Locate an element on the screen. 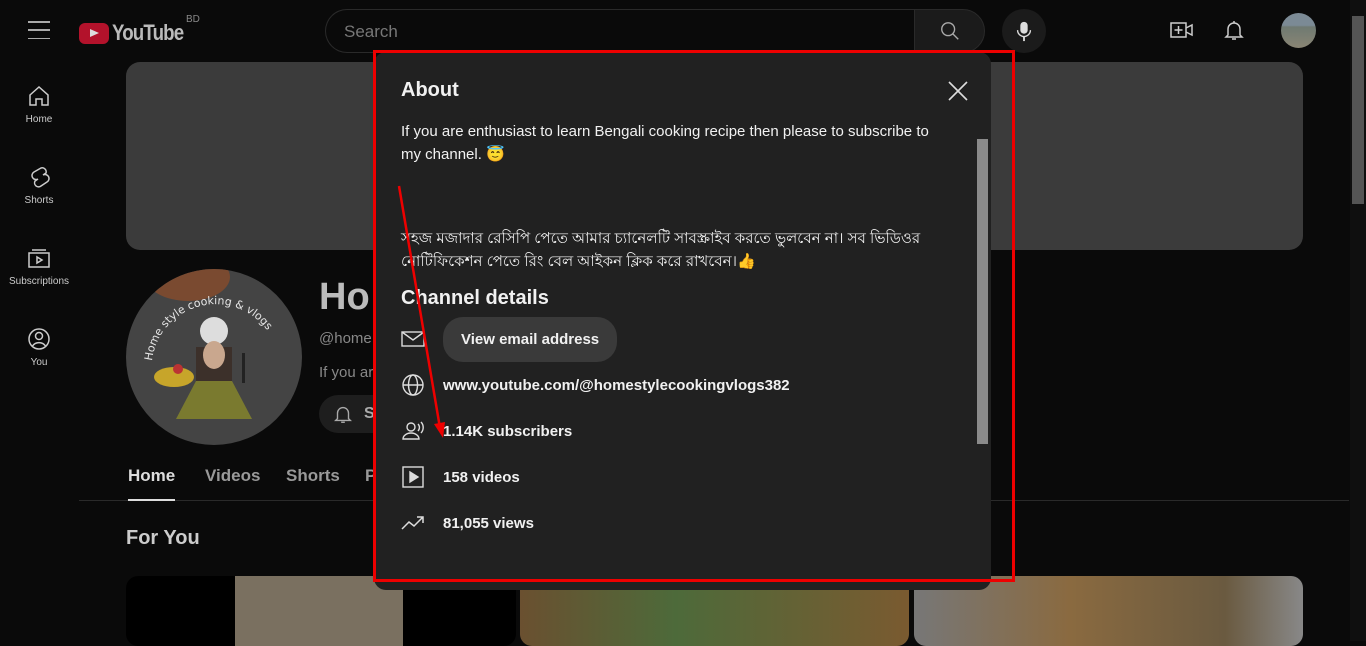 The image size is (1366, 646). play-logo-icon is located at coordinates (94, 33).